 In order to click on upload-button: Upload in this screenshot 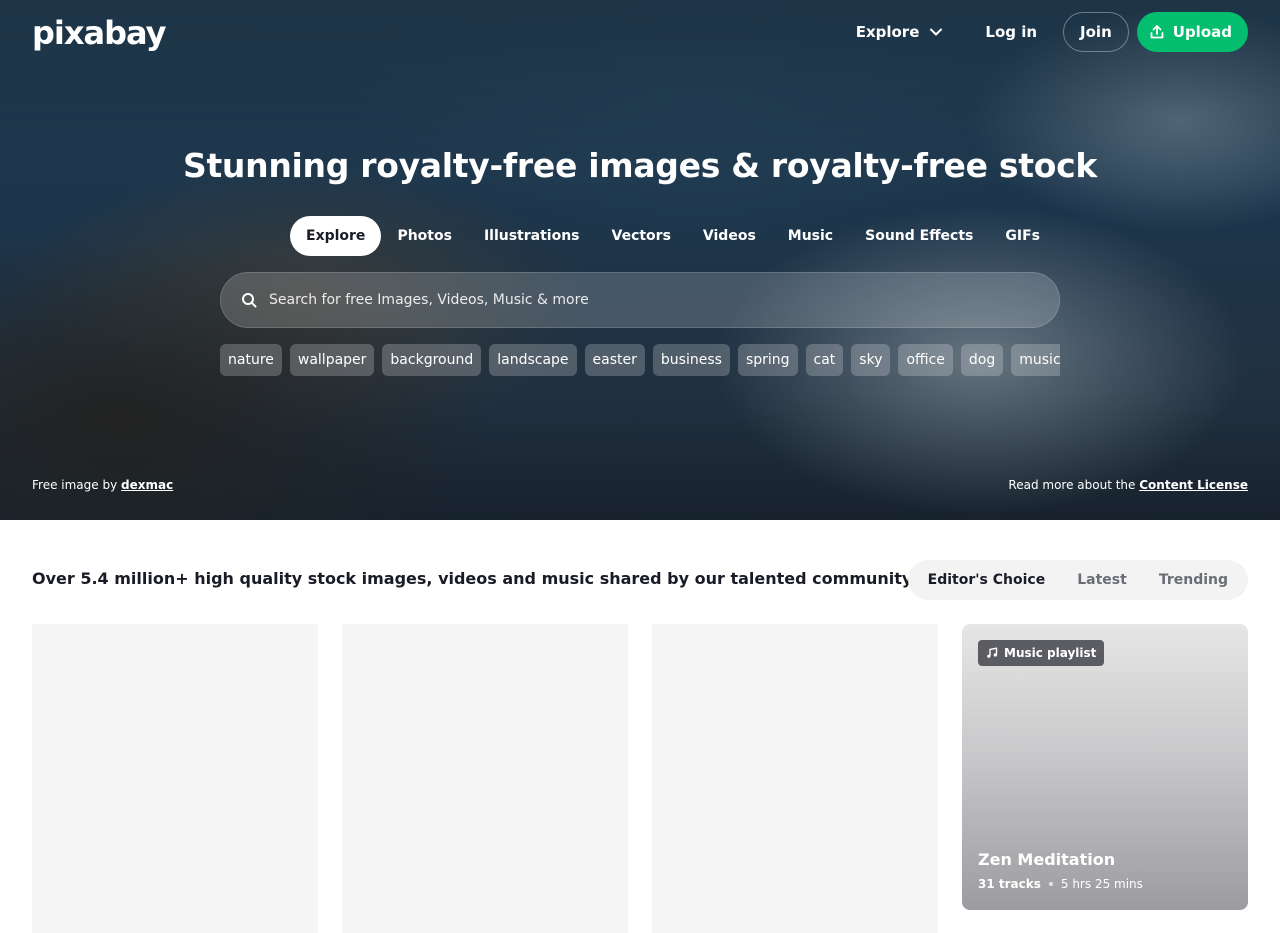, I will do `click(1192, 32)`.